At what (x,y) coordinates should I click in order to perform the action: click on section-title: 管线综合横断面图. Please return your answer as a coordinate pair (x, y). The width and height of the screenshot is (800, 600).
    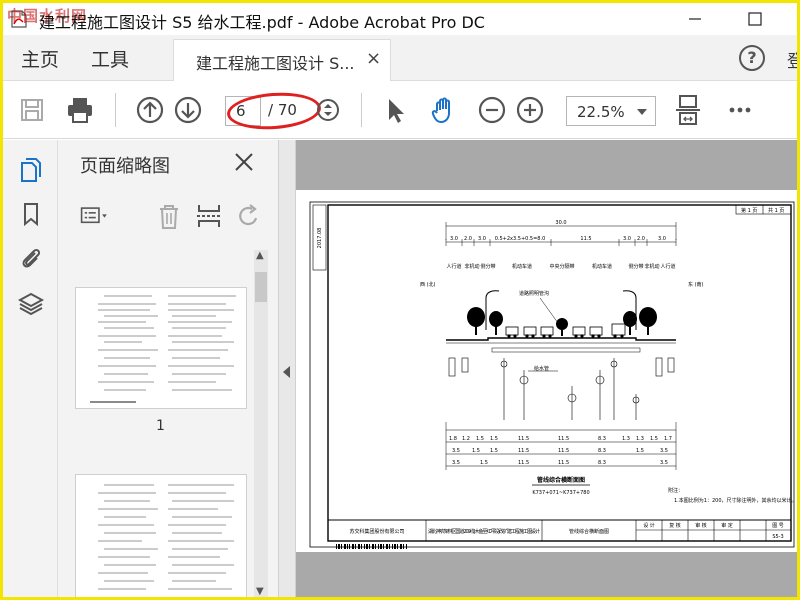
    Looking at the image, I should click on (561, 480).